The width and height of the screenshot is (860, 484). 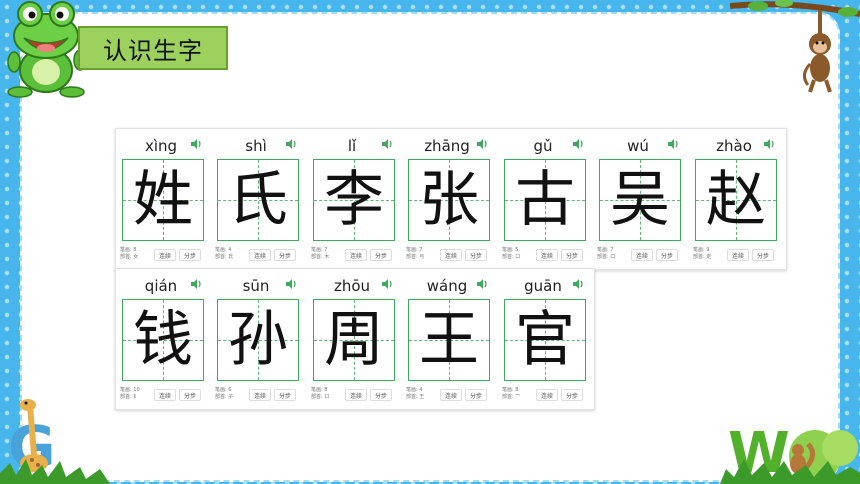 I want to click on section-title-box: 认识生字, so click(x=153, y=48).